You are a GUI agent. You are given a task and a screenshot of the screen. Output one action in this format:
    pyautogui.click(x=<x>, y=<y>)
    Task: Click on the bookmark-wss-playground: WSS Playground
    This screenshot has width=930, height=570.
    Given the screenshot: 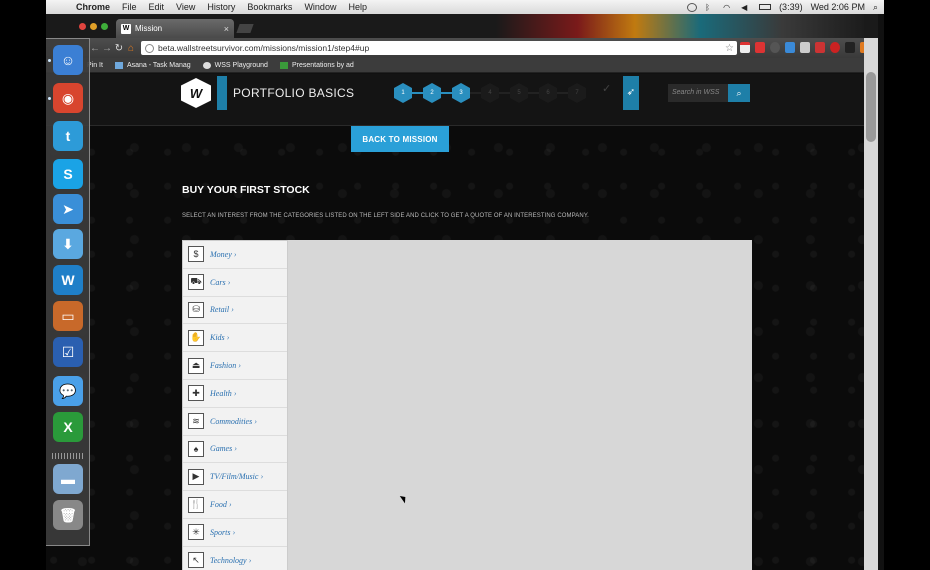 What is the action you would take?
    pyautogui.click(x=235, y=65)
    